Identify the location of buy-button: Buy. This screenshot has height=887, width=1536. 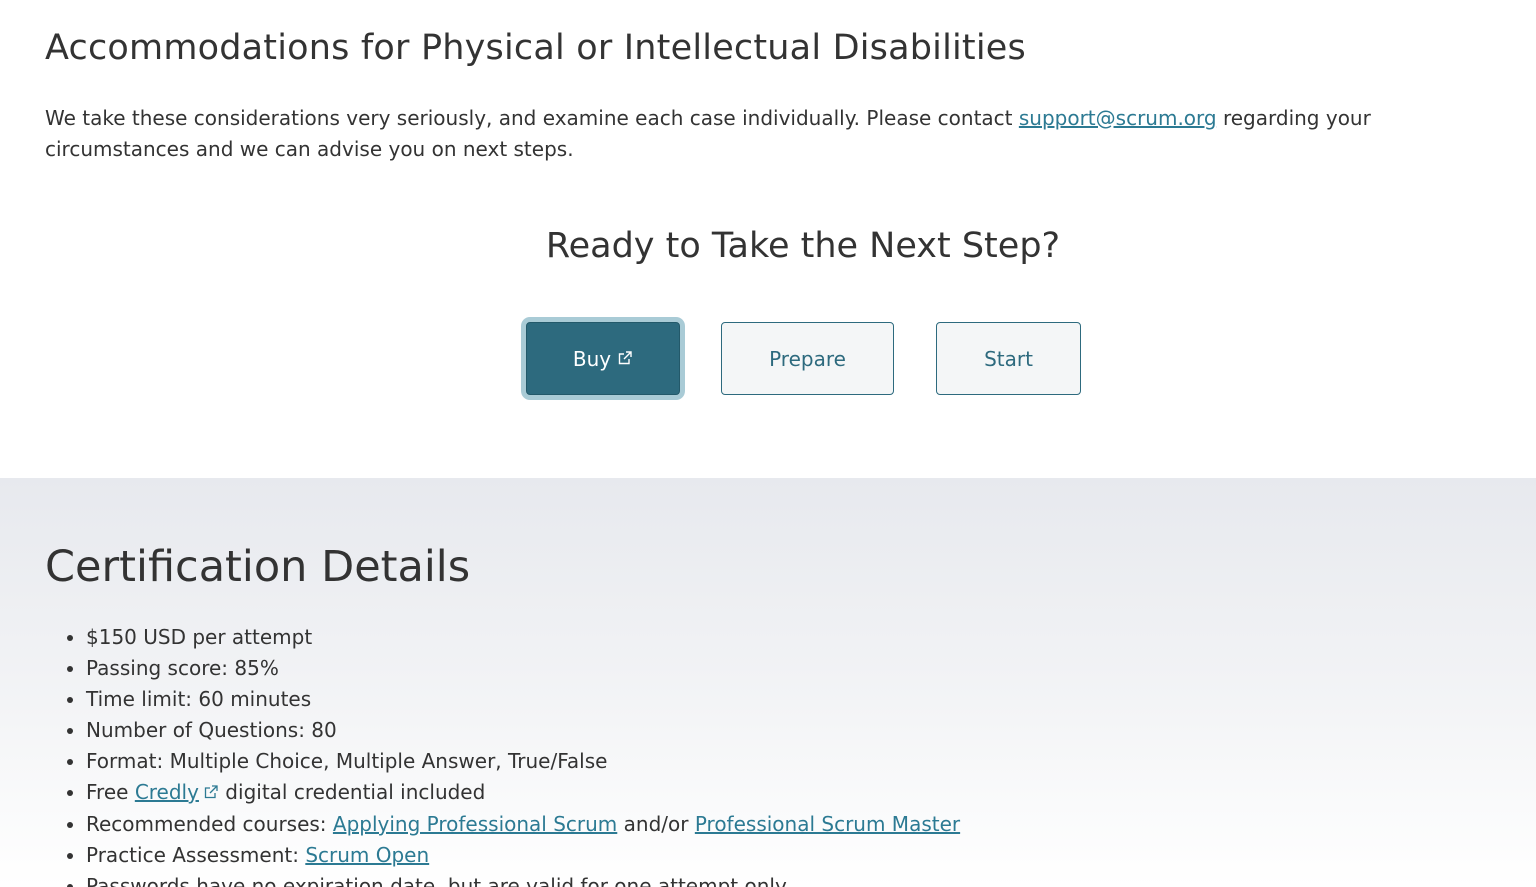
(603, 358).